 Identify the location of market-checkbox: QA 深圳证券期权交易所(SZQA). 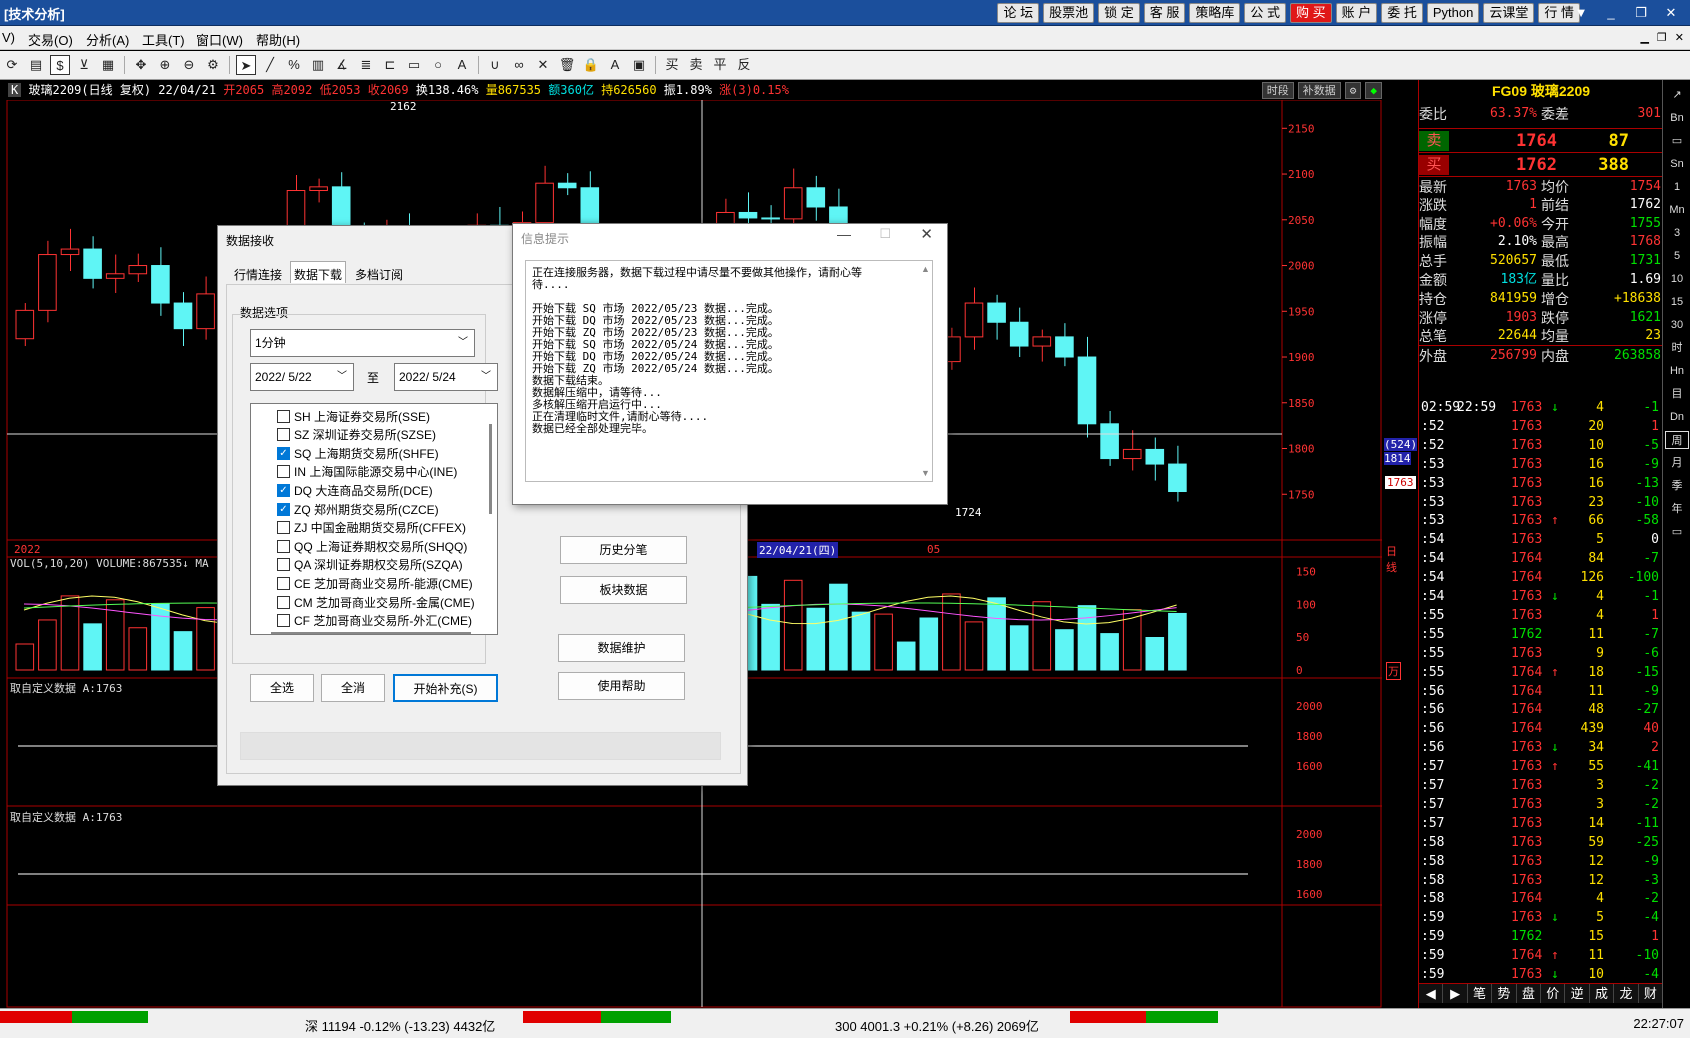
(370, 565).